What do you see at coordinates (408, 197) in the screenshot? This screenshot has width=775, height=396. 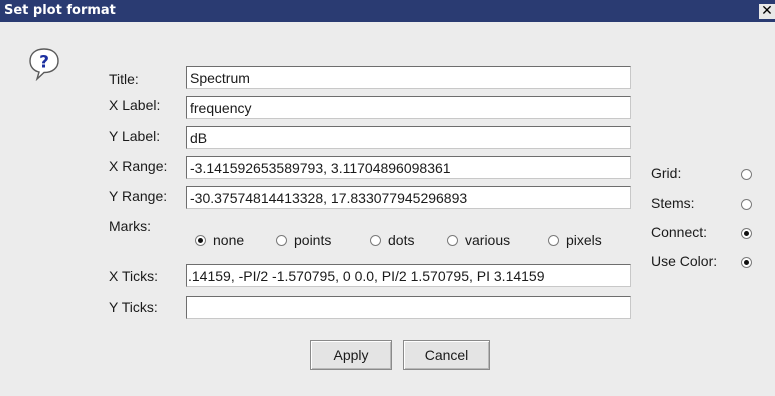 I see `yrange-field` at bounding box center [408, 197].